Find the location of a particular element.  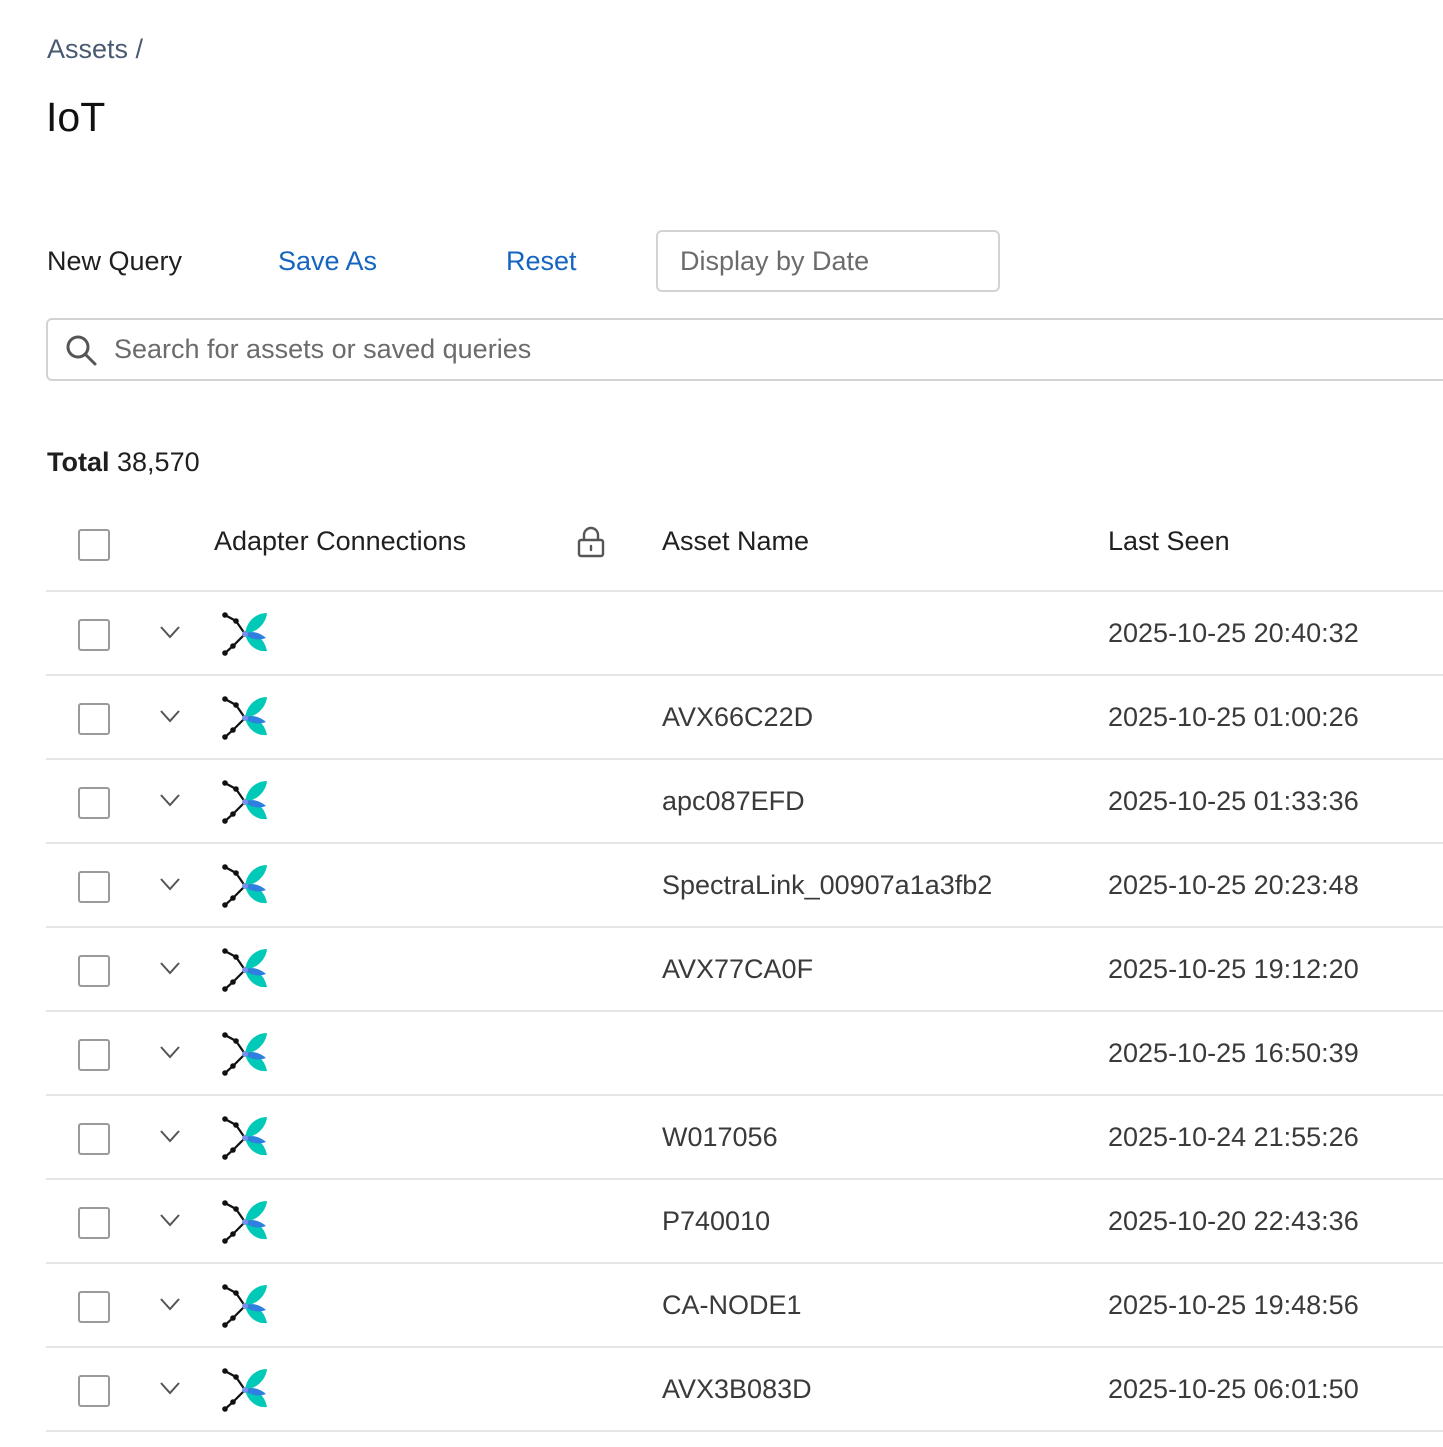

total-value: 38,570 is located at coordinates (158, 462).